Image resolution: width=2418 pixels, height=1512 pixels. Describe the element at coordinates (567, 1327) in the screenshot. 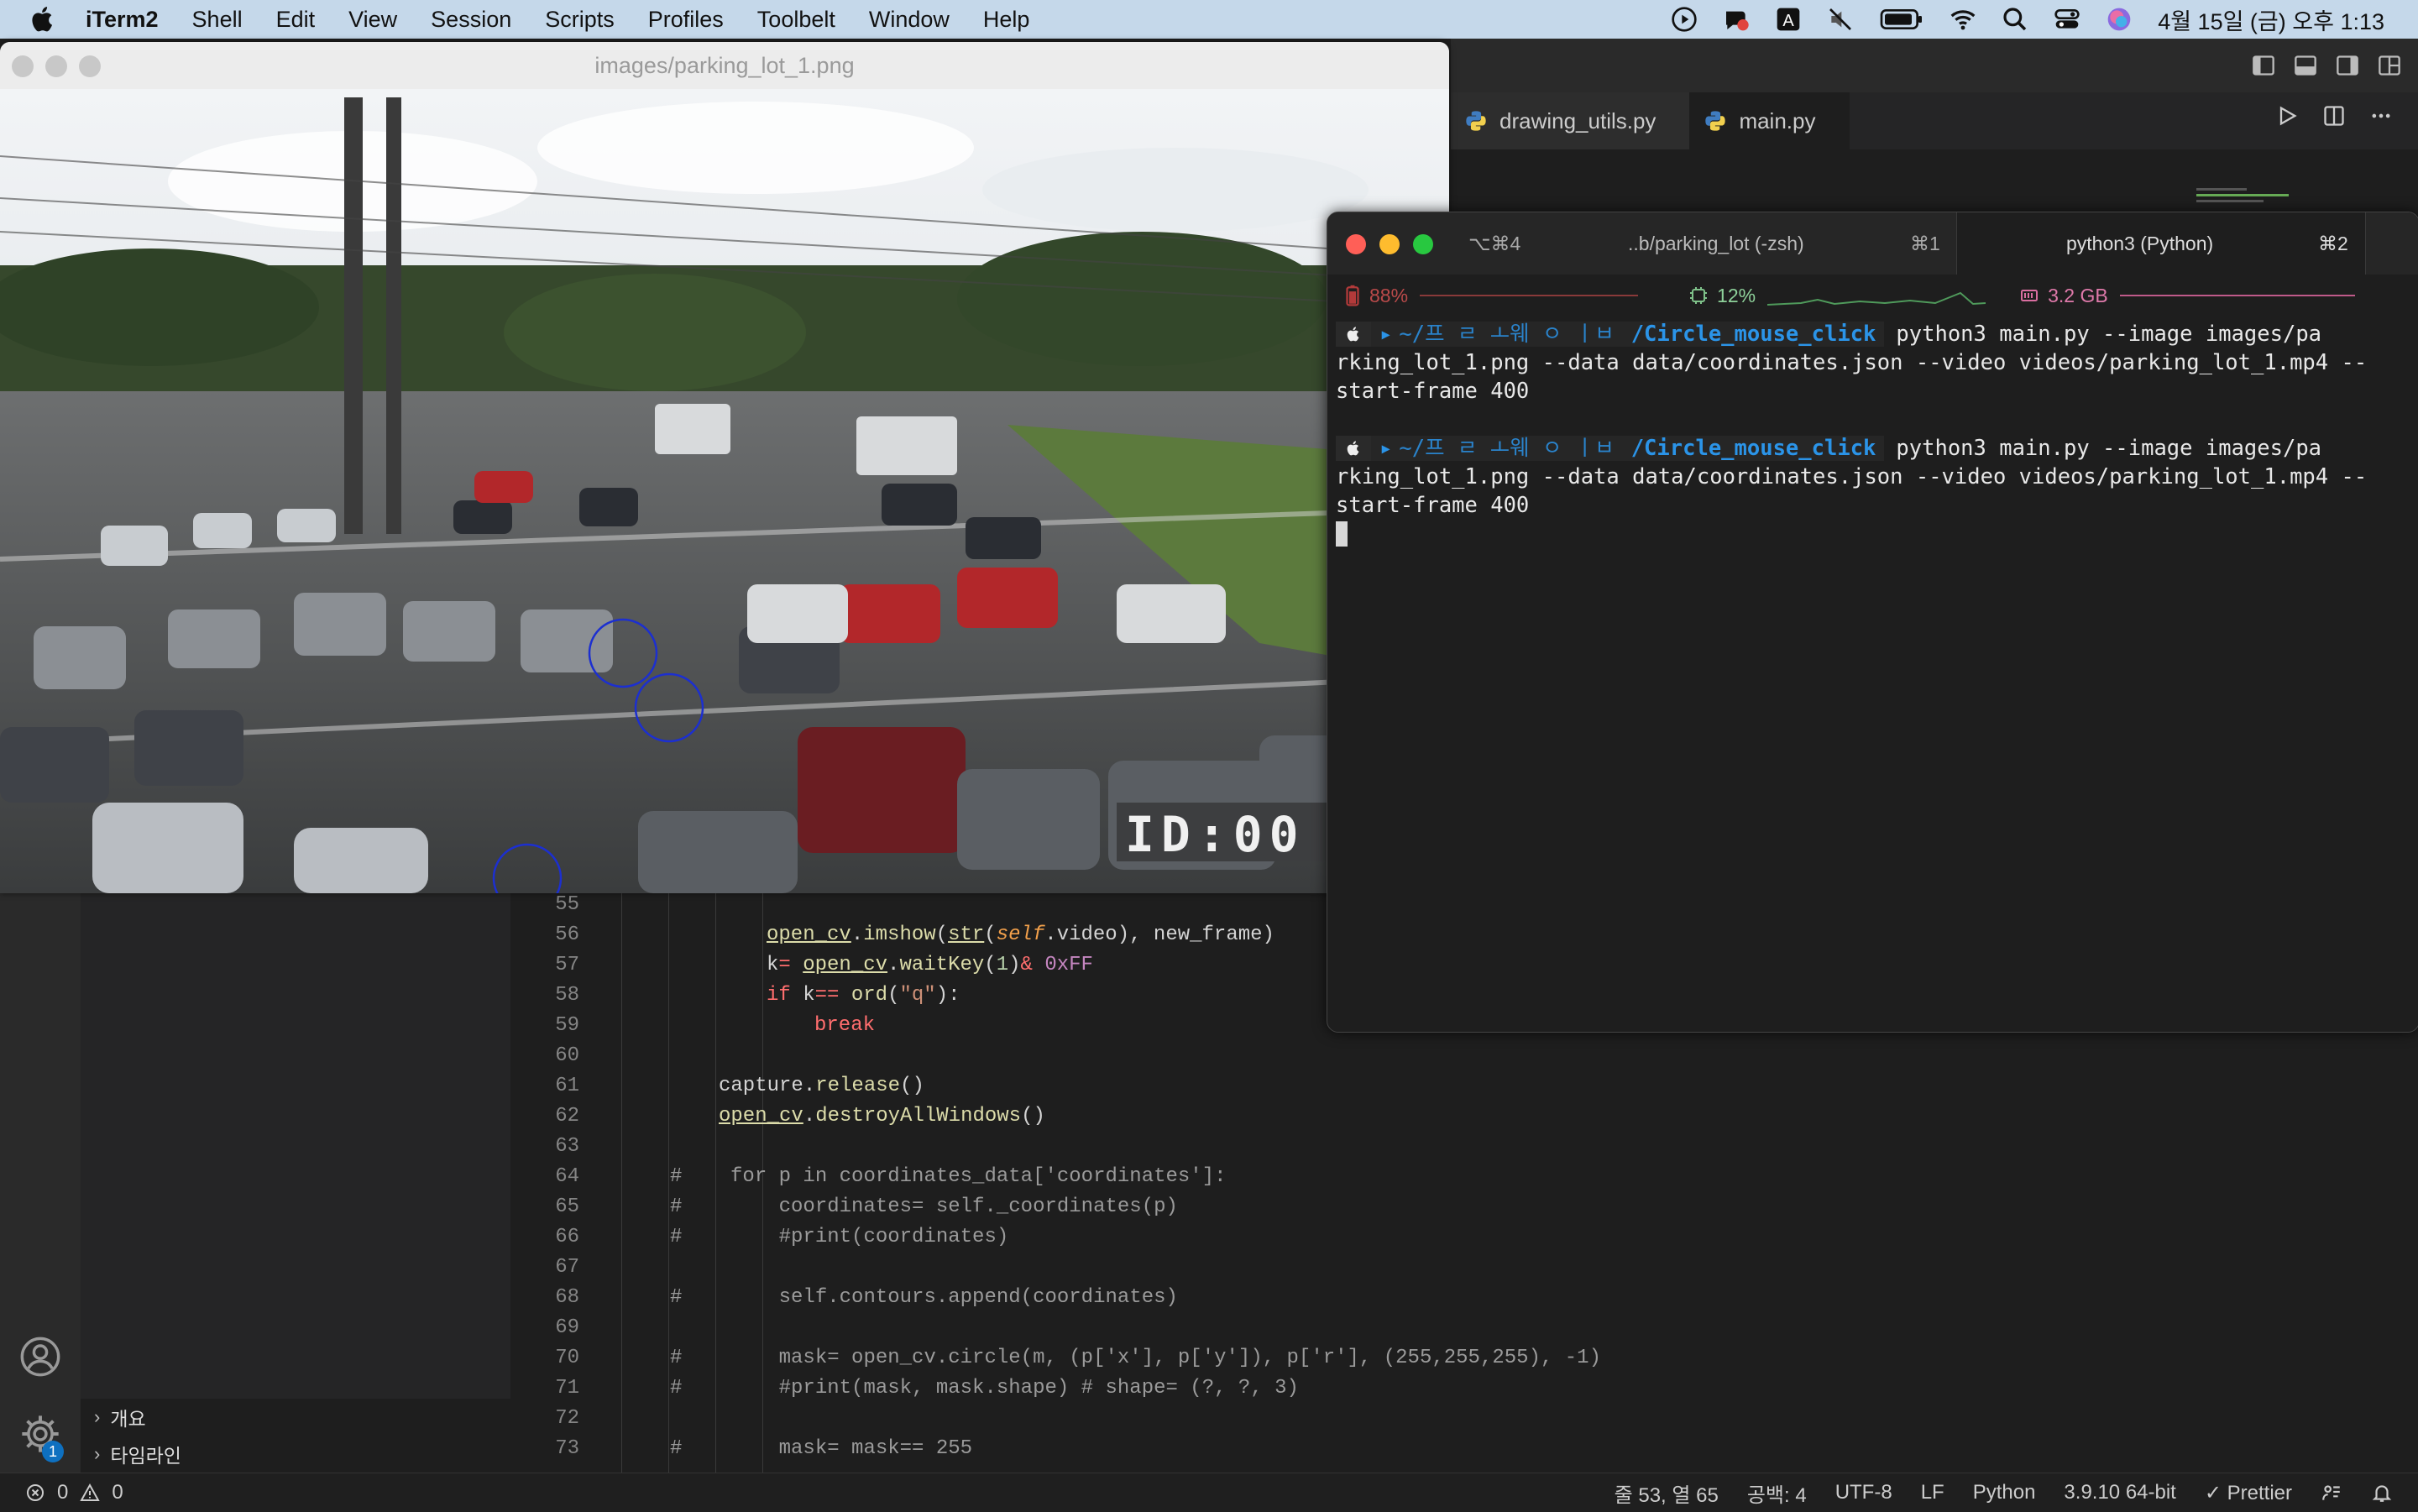

I see `code-line: 69` at that location.